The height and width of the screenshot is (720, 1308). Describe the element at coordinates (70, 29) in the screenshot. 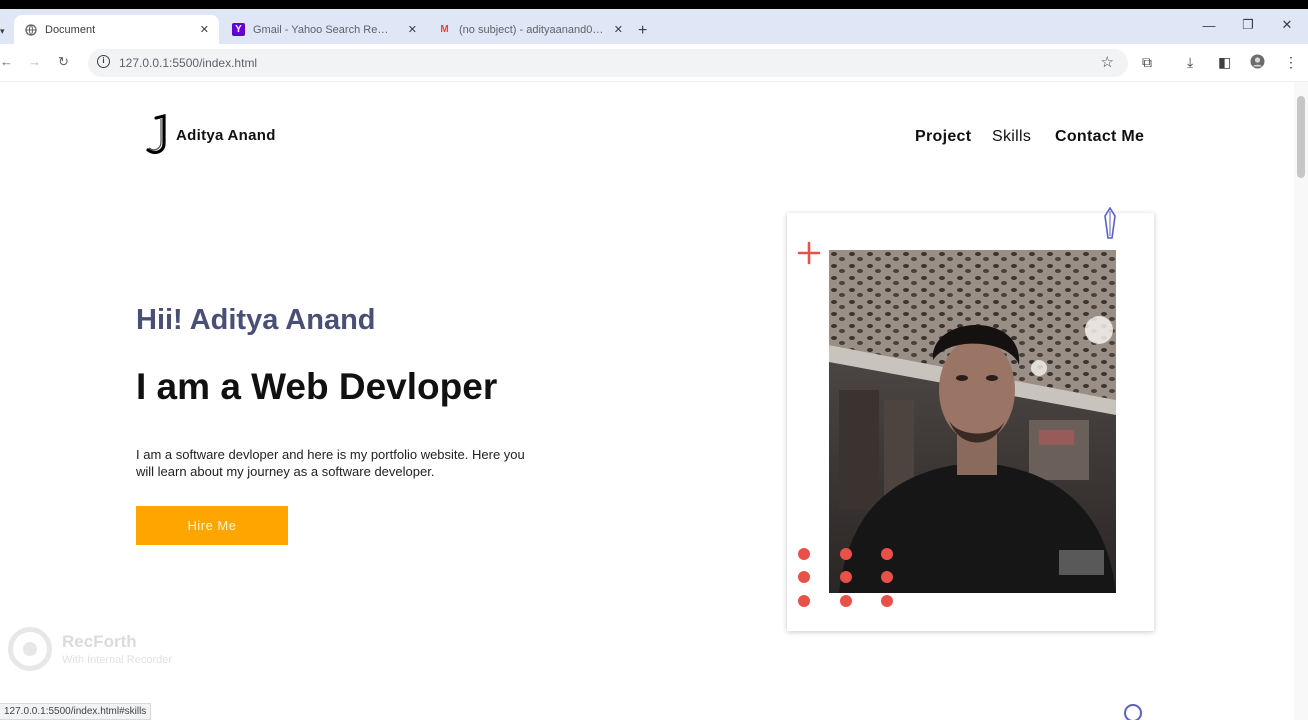

I see `tab-title: Document` at that location.